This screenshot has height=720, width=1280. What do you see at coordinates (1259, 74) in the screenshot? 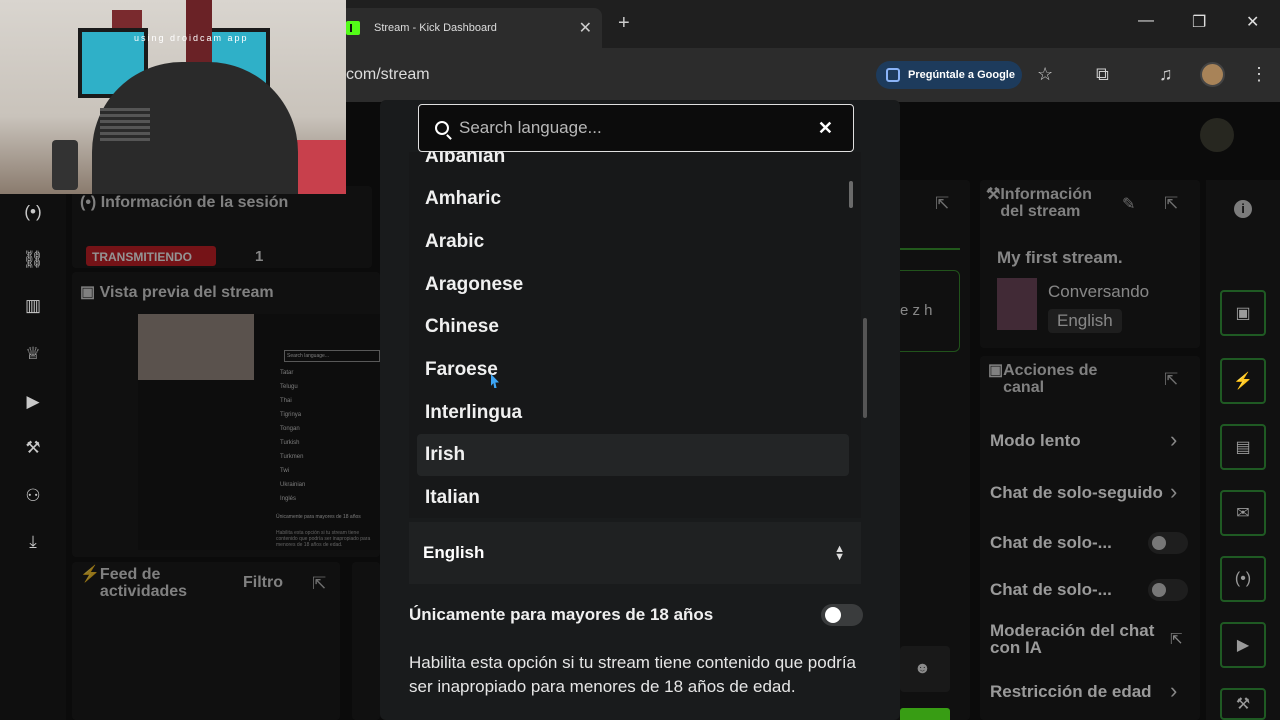
I see `menu-dots-icon: ⋮` at bounding box center [1259, 74].